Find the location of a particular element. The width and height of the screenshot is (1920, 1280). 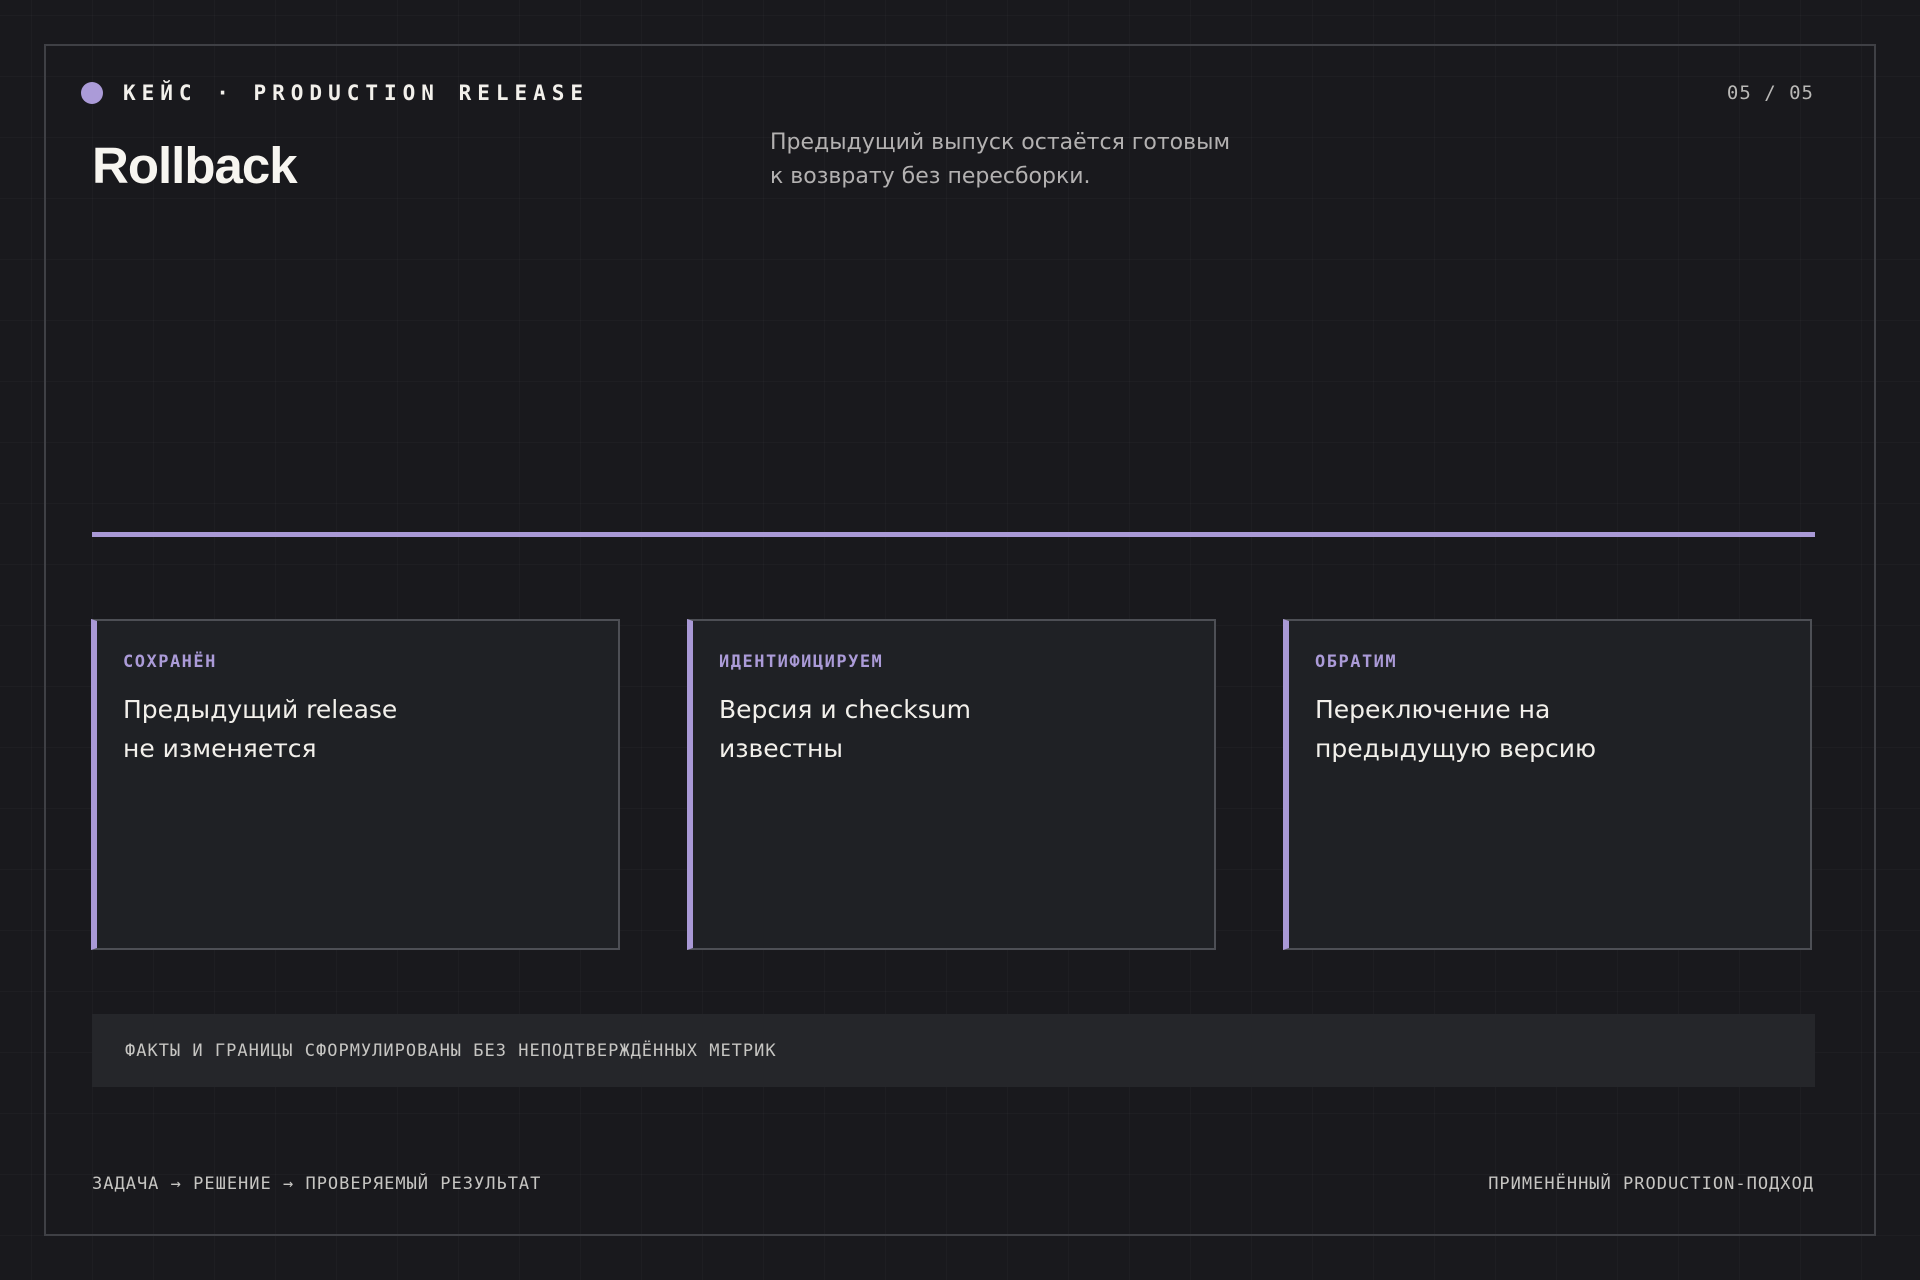

accent-dot-icon is located at coordinates (92, 93).